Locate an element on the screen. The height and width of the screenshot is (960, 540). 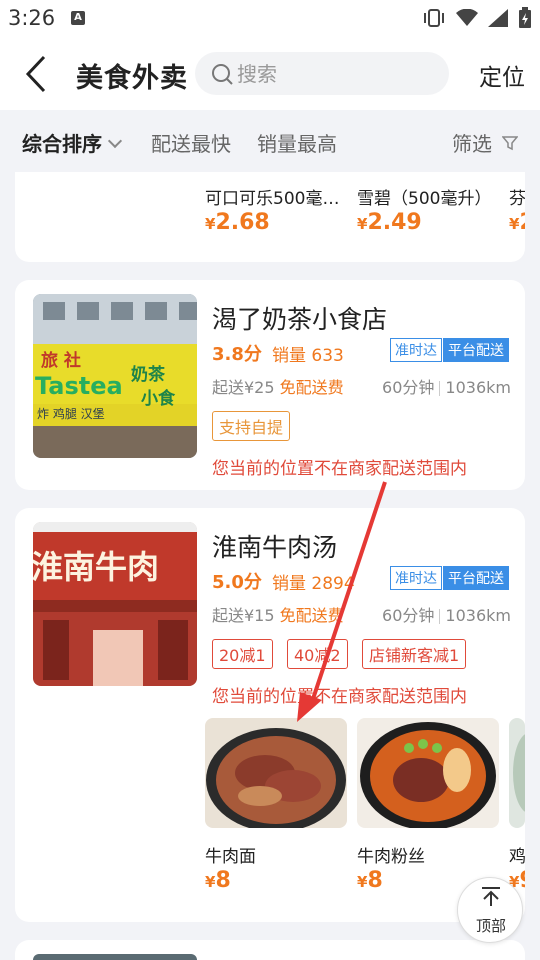
shop-card-partial is located at coordinates (270, 950).